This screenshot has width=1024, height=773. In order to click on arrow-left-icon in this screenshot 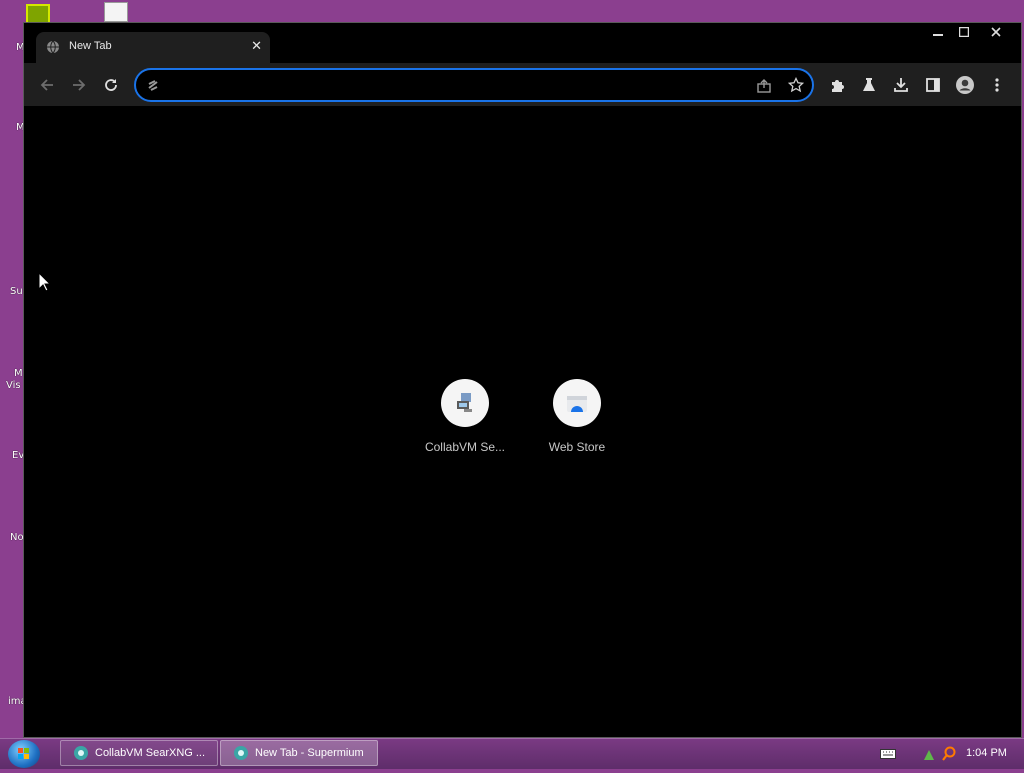, I will do `click(46, 85)`.